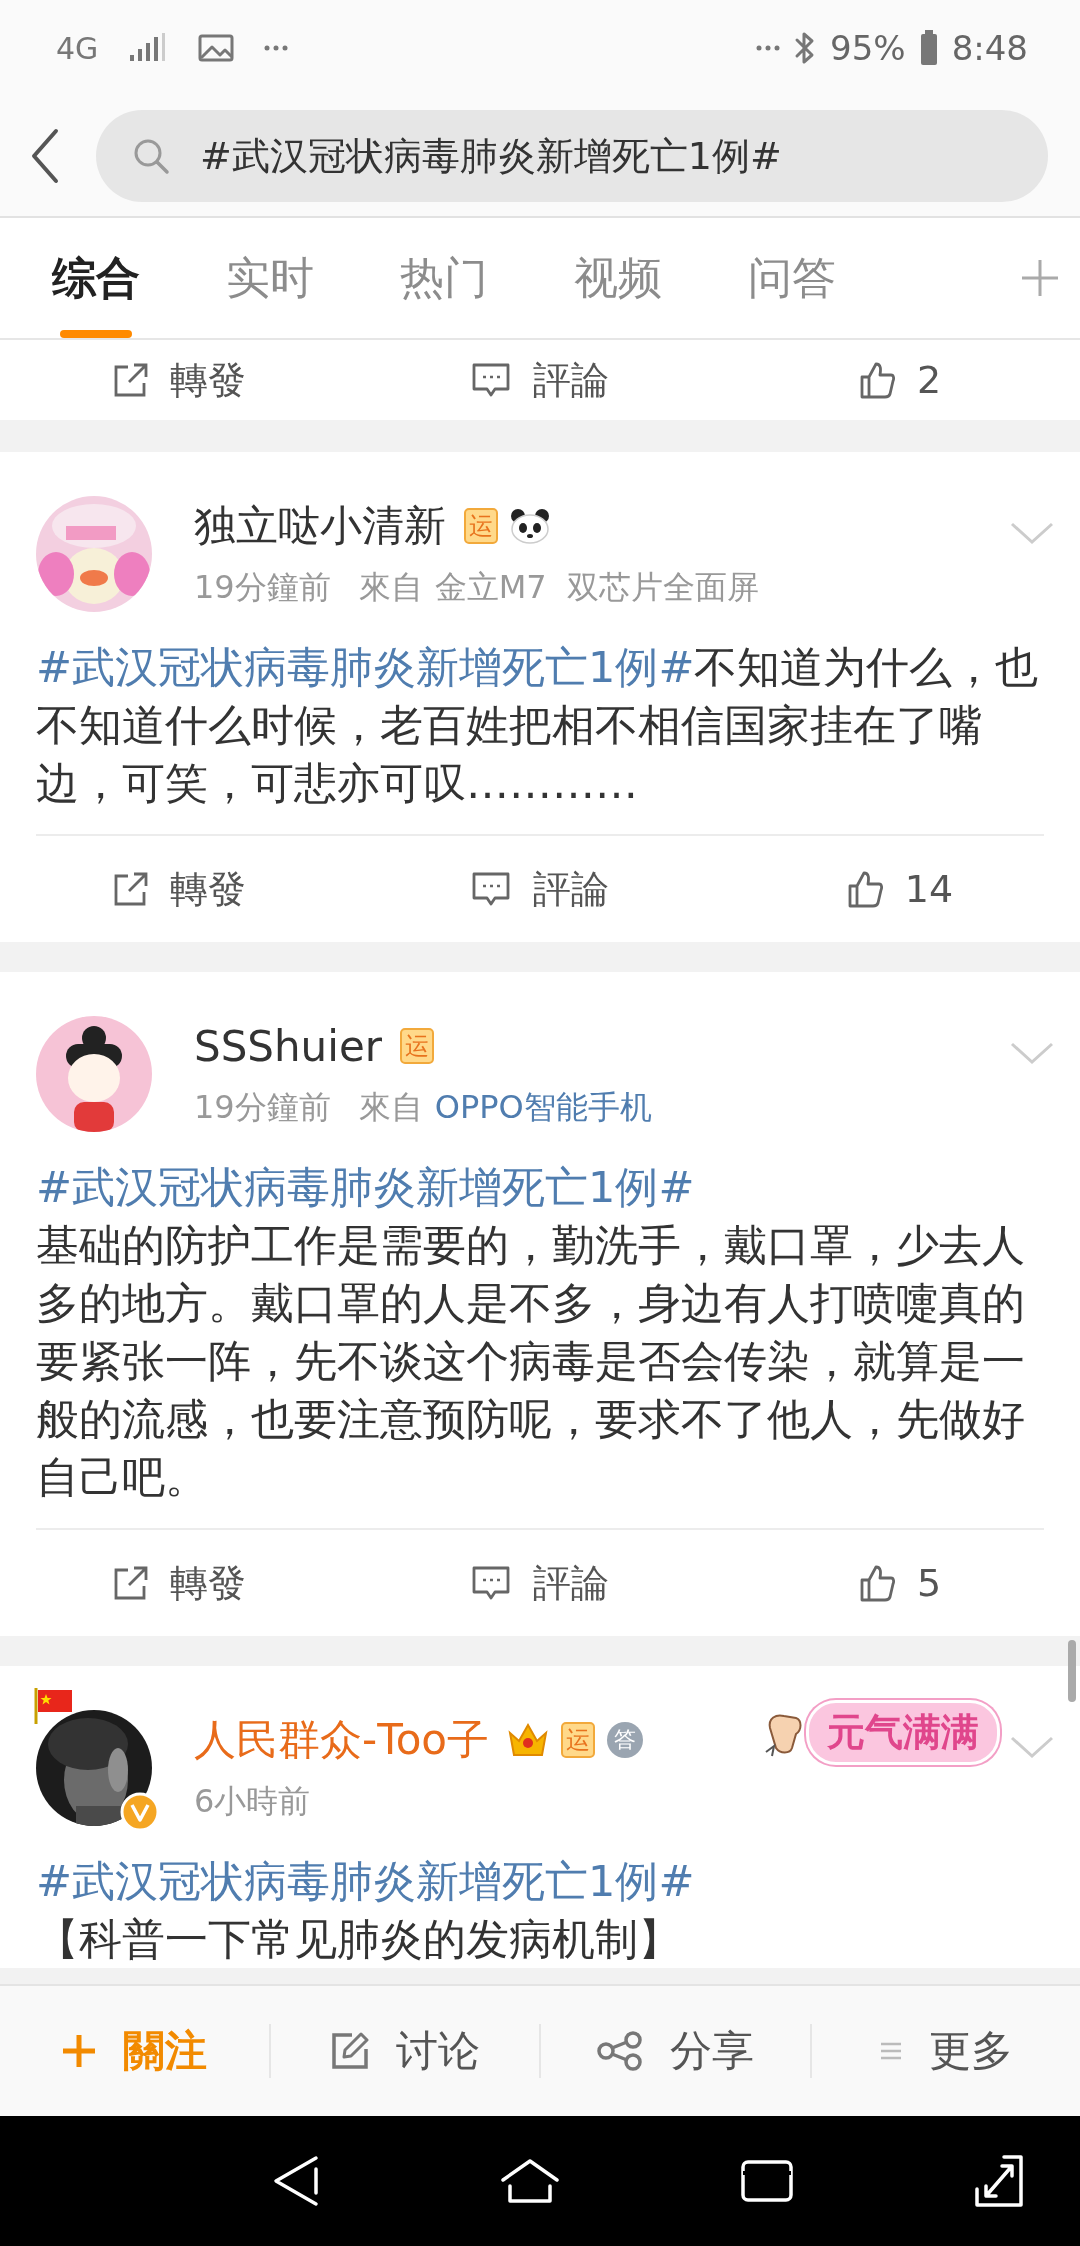 Image resolution: width=1080 pixels, height=2246 pixels. I want to click on plus-icon, so click(79, 2051).